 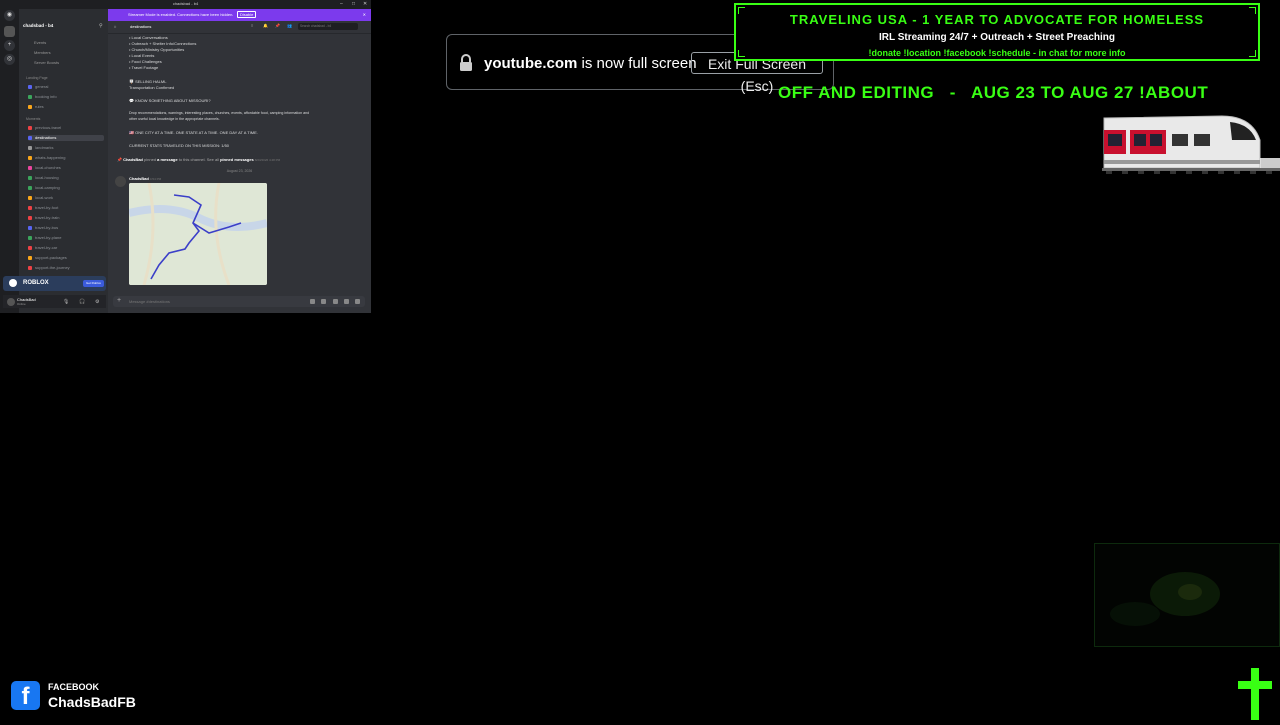 What do you see at coordinates (198, 234) in the screenshot?
I see `map-image` at bounding box center [198, 234].